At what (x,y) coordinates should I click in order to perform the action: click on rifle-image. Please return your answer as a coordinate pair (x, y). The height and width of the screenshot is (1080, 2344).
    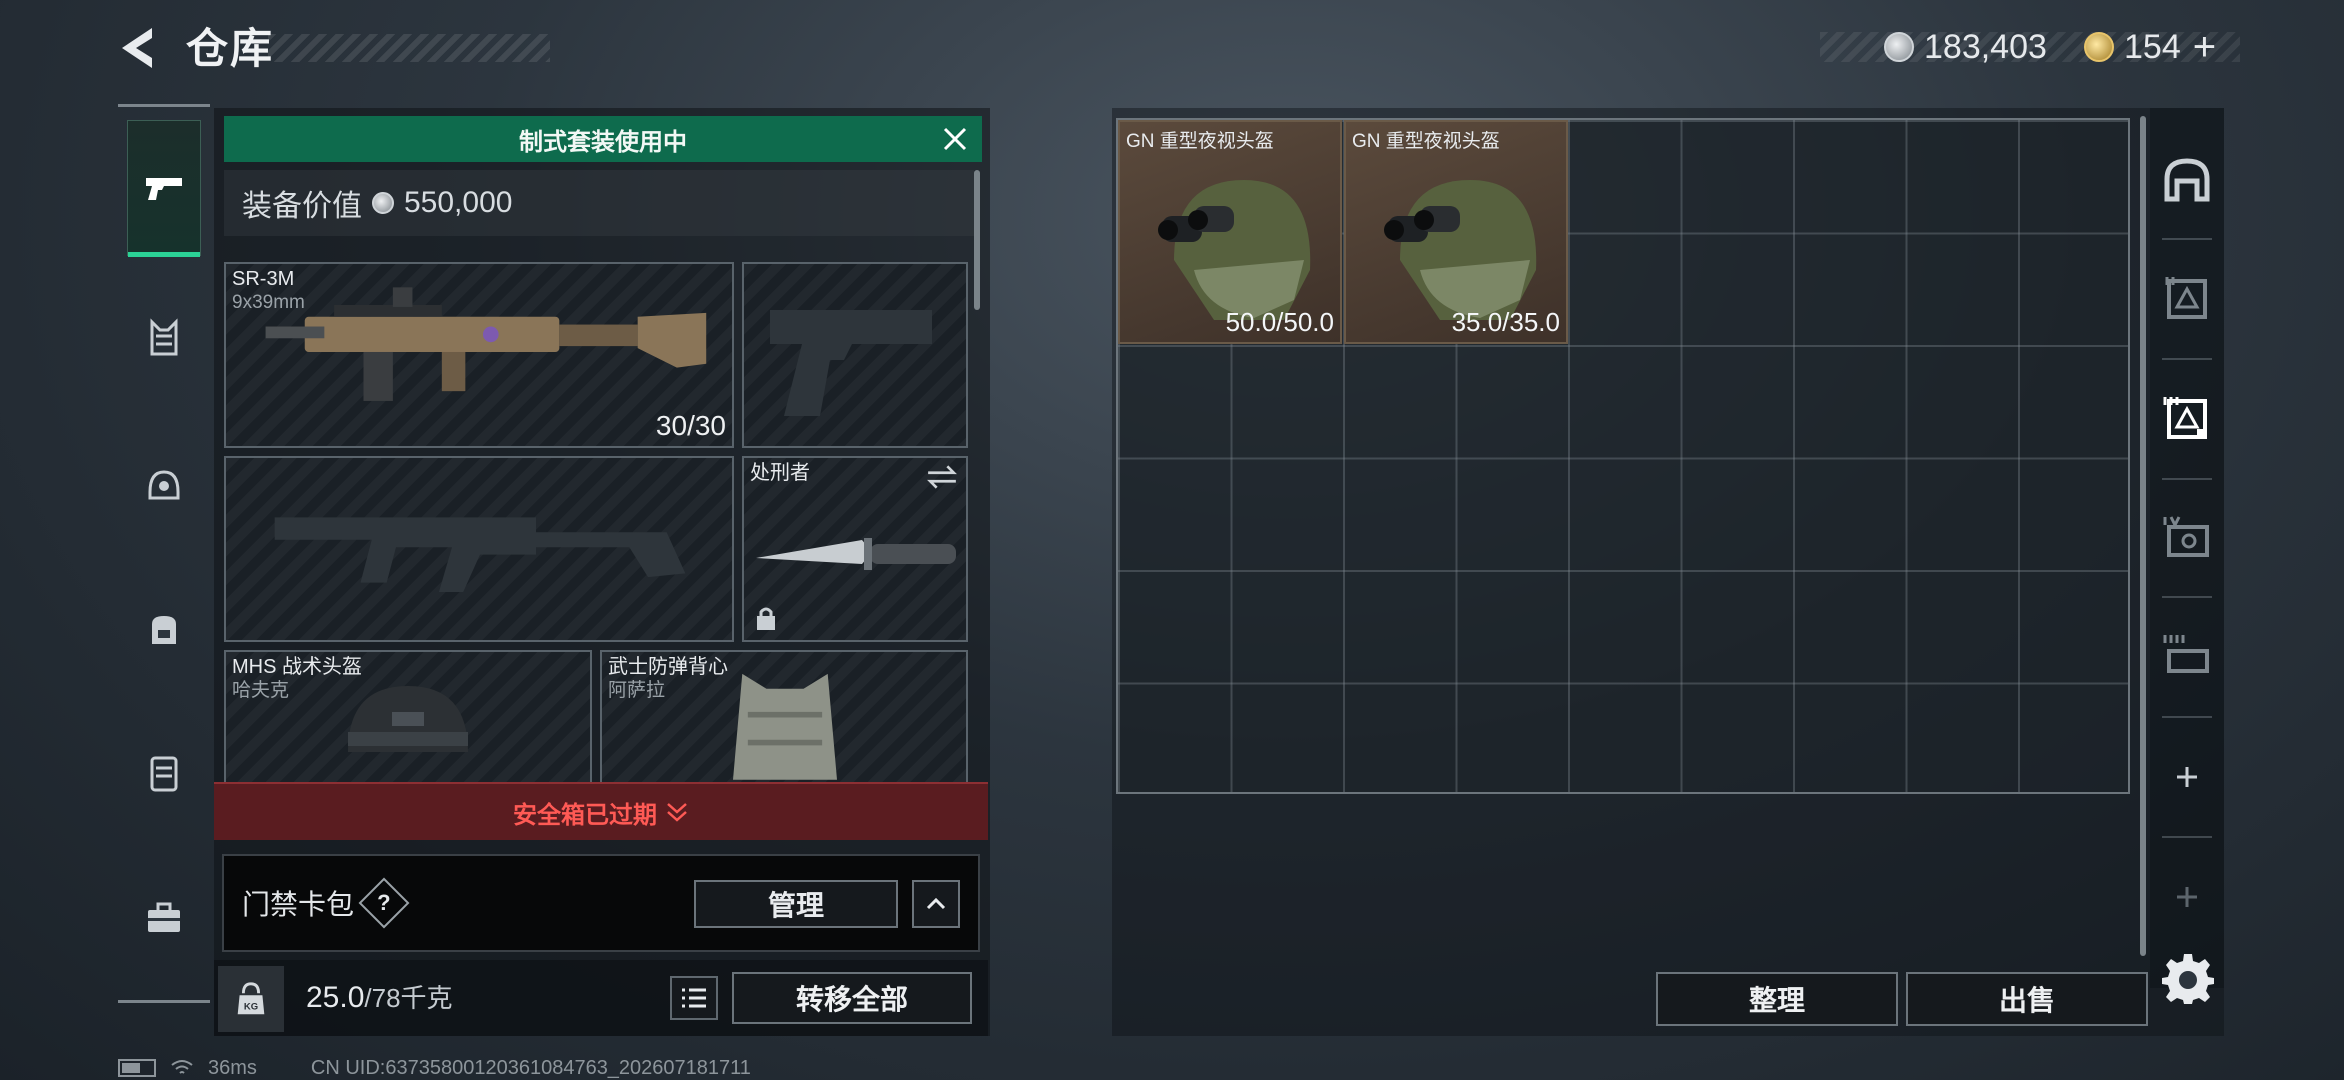
    Looking at the image, I should click on (486, 344).